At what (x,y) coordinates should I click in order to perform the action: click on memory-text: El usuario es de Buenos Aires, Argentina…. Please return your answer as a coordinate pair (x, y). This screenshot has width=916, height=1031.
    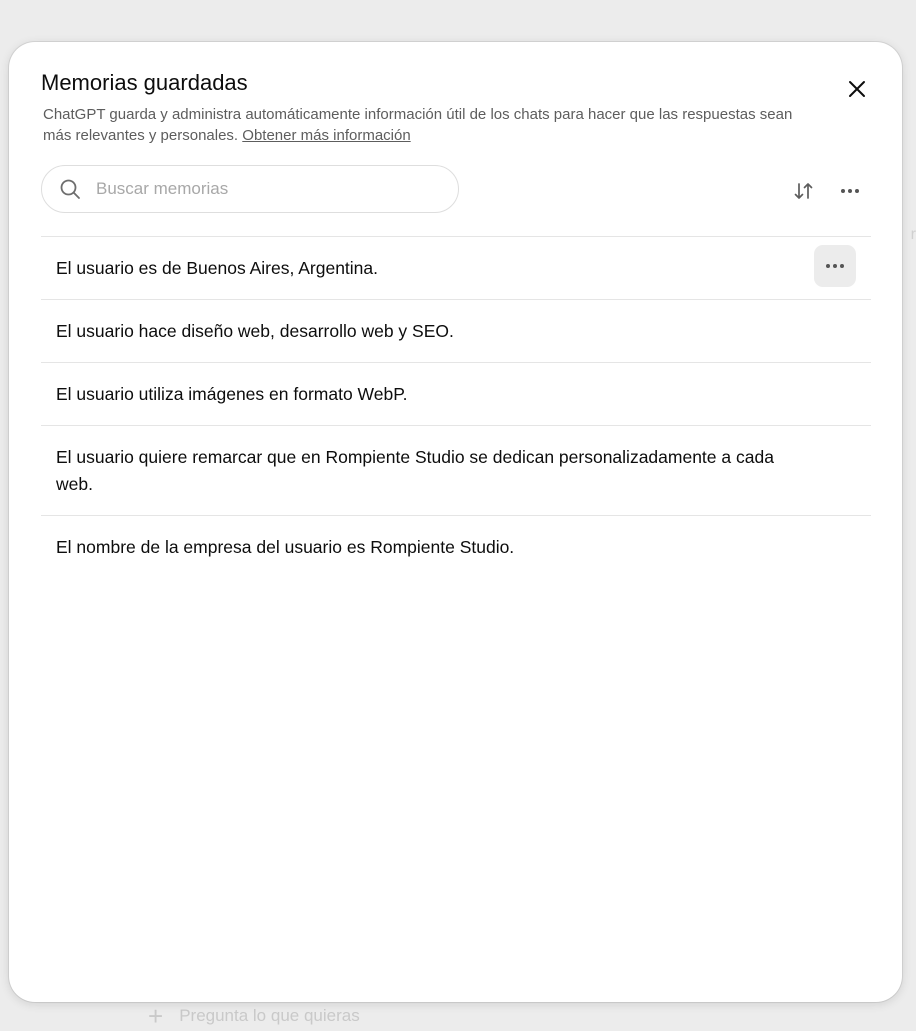
    Looking at the image, I should click on (217, 268).